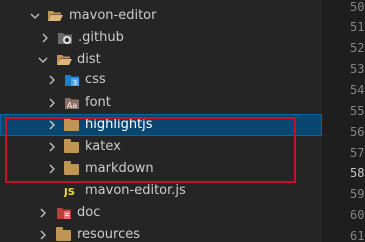  What do you see at coordinates (161, 60) in the screenshot?
I see `tree-item-dist: dist` at bounding box center [161, 60].